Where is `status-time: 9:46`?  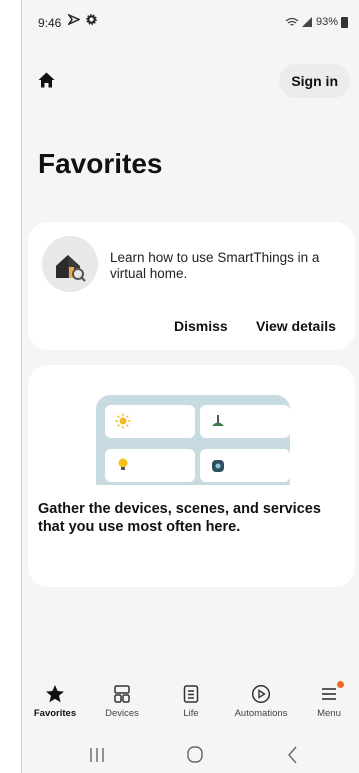
status-time: 9:46 is located at coordinates (50, 23).